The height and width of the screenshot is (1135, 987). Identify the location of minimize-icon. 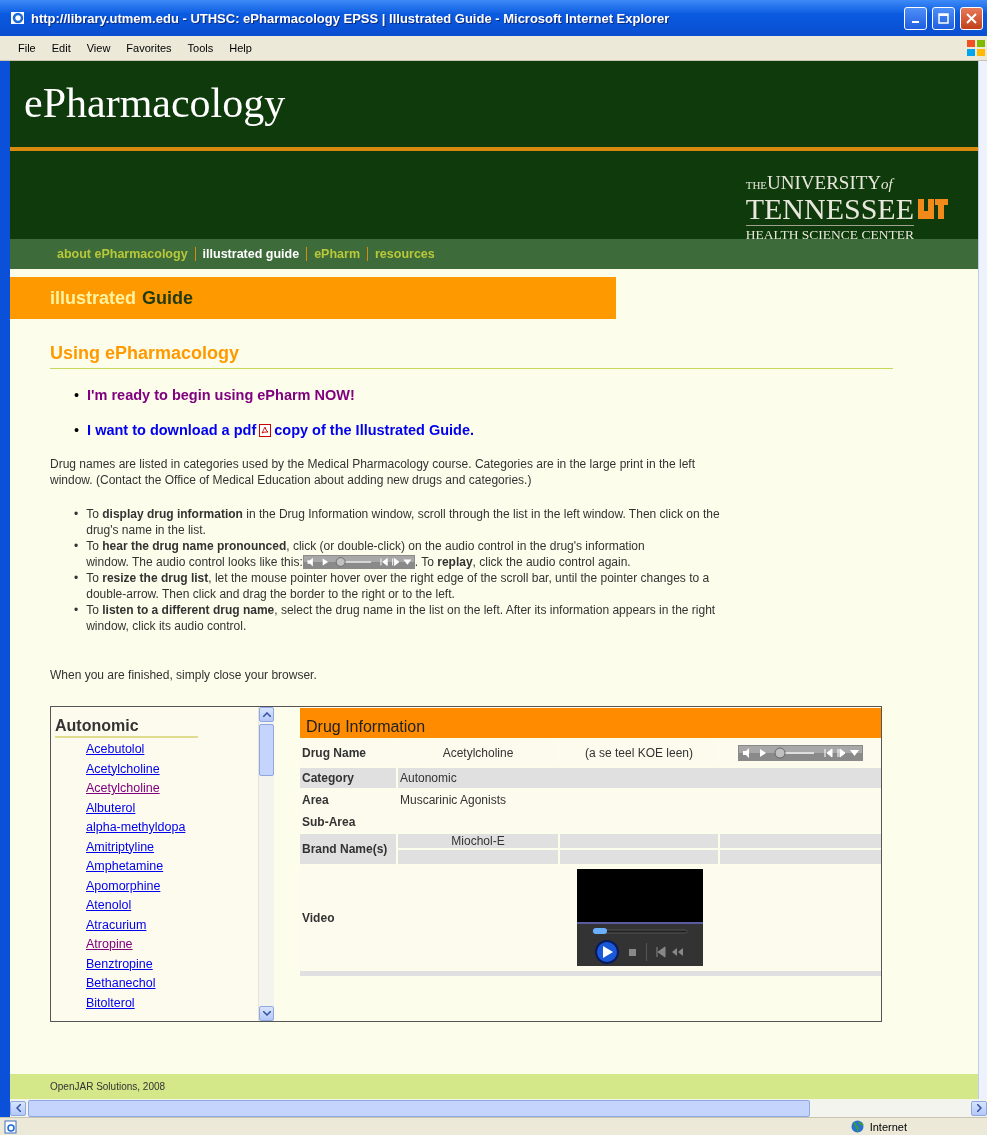
(915, 22).